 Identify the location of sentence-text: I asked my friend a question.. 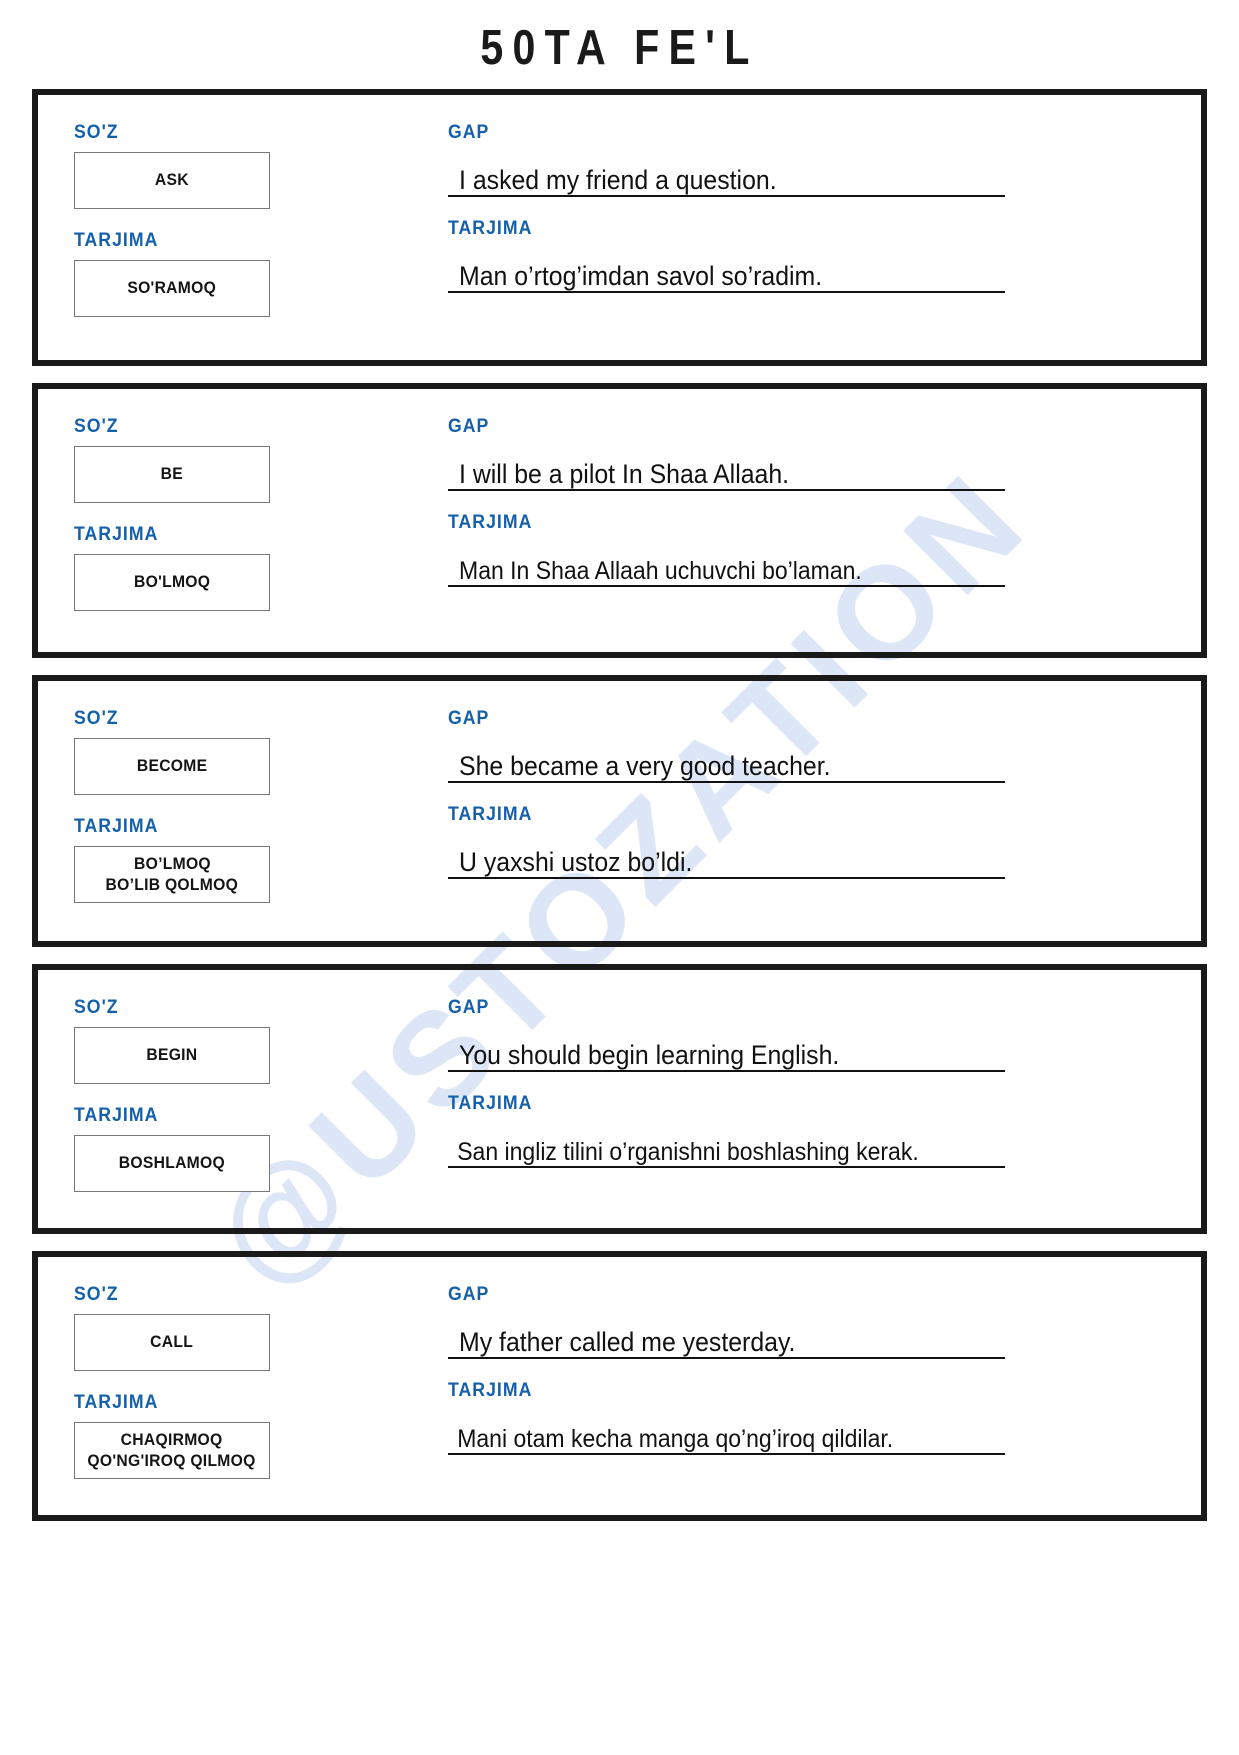
(618, 179).